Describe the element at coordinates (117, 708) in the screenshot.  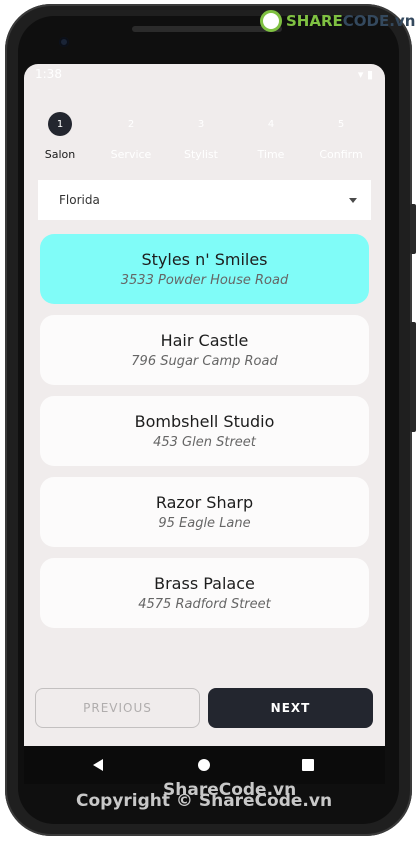
I see `previous-button: PREVIOUS` at that location.